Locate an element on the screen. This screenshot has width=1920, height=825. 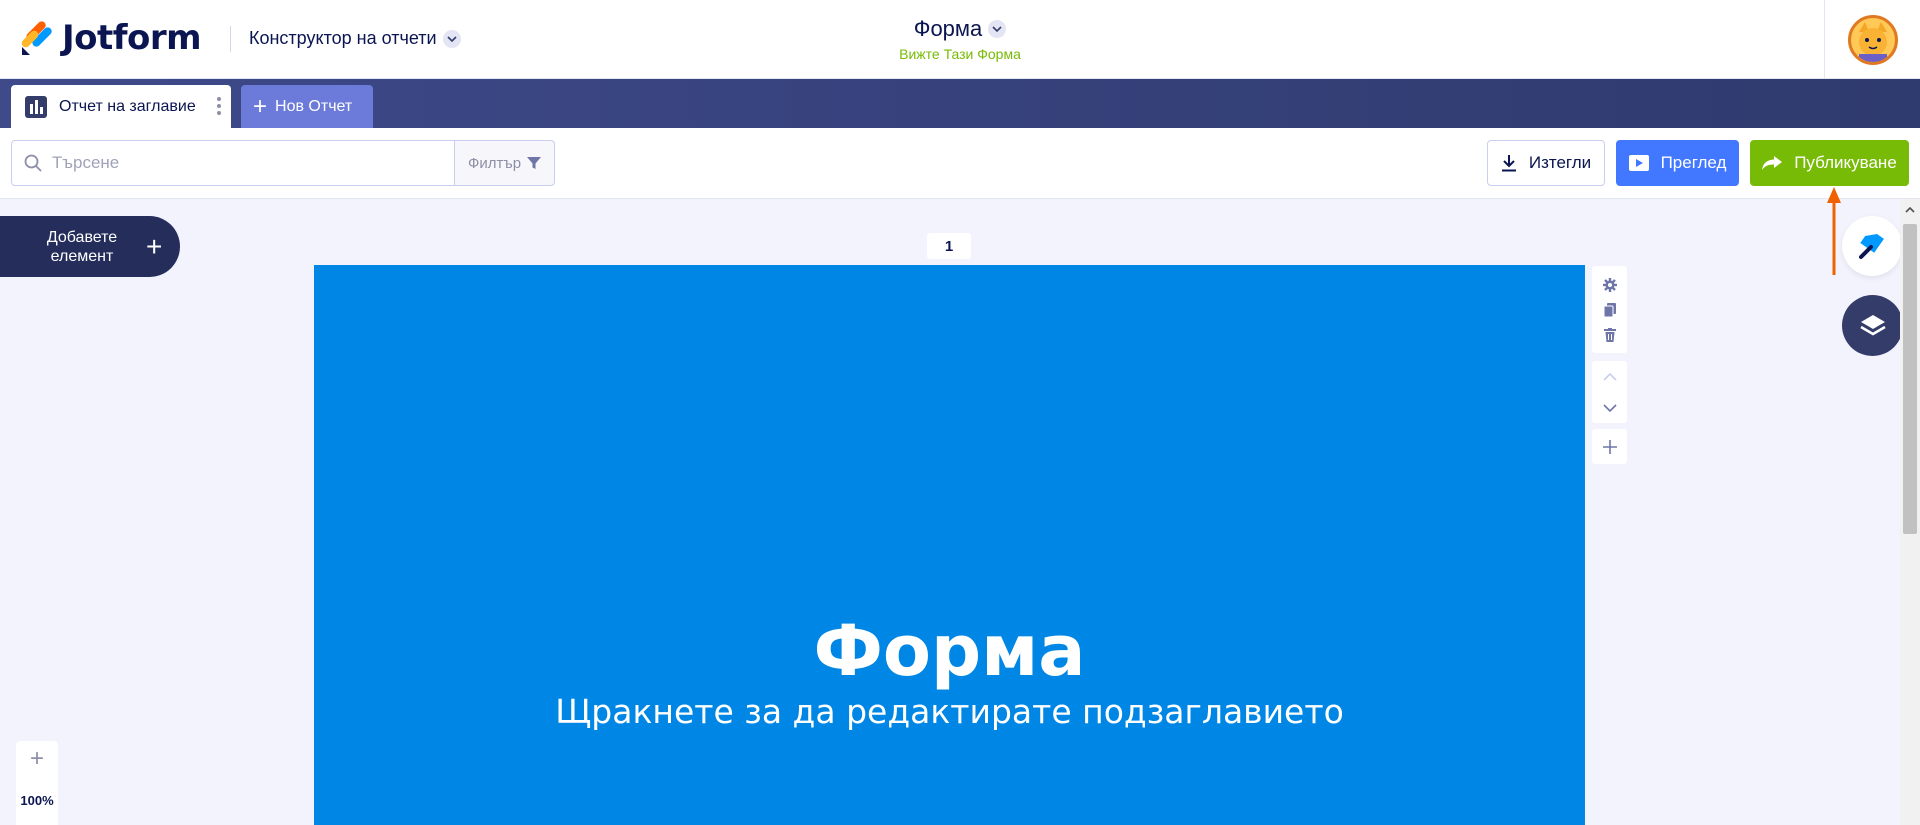
report-subtitle: Щракнете за да редактирате подзаглавието is located at coordinates (949, 711).